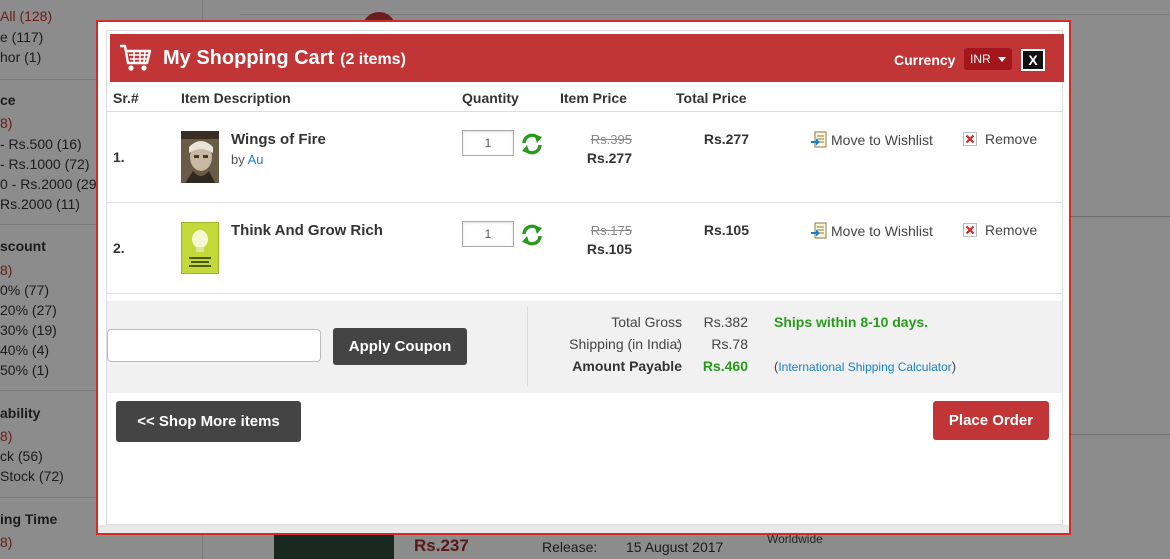 The width and height of the screenshot is (1170, 559). I want to click on coupon-input, so click(214, 345).